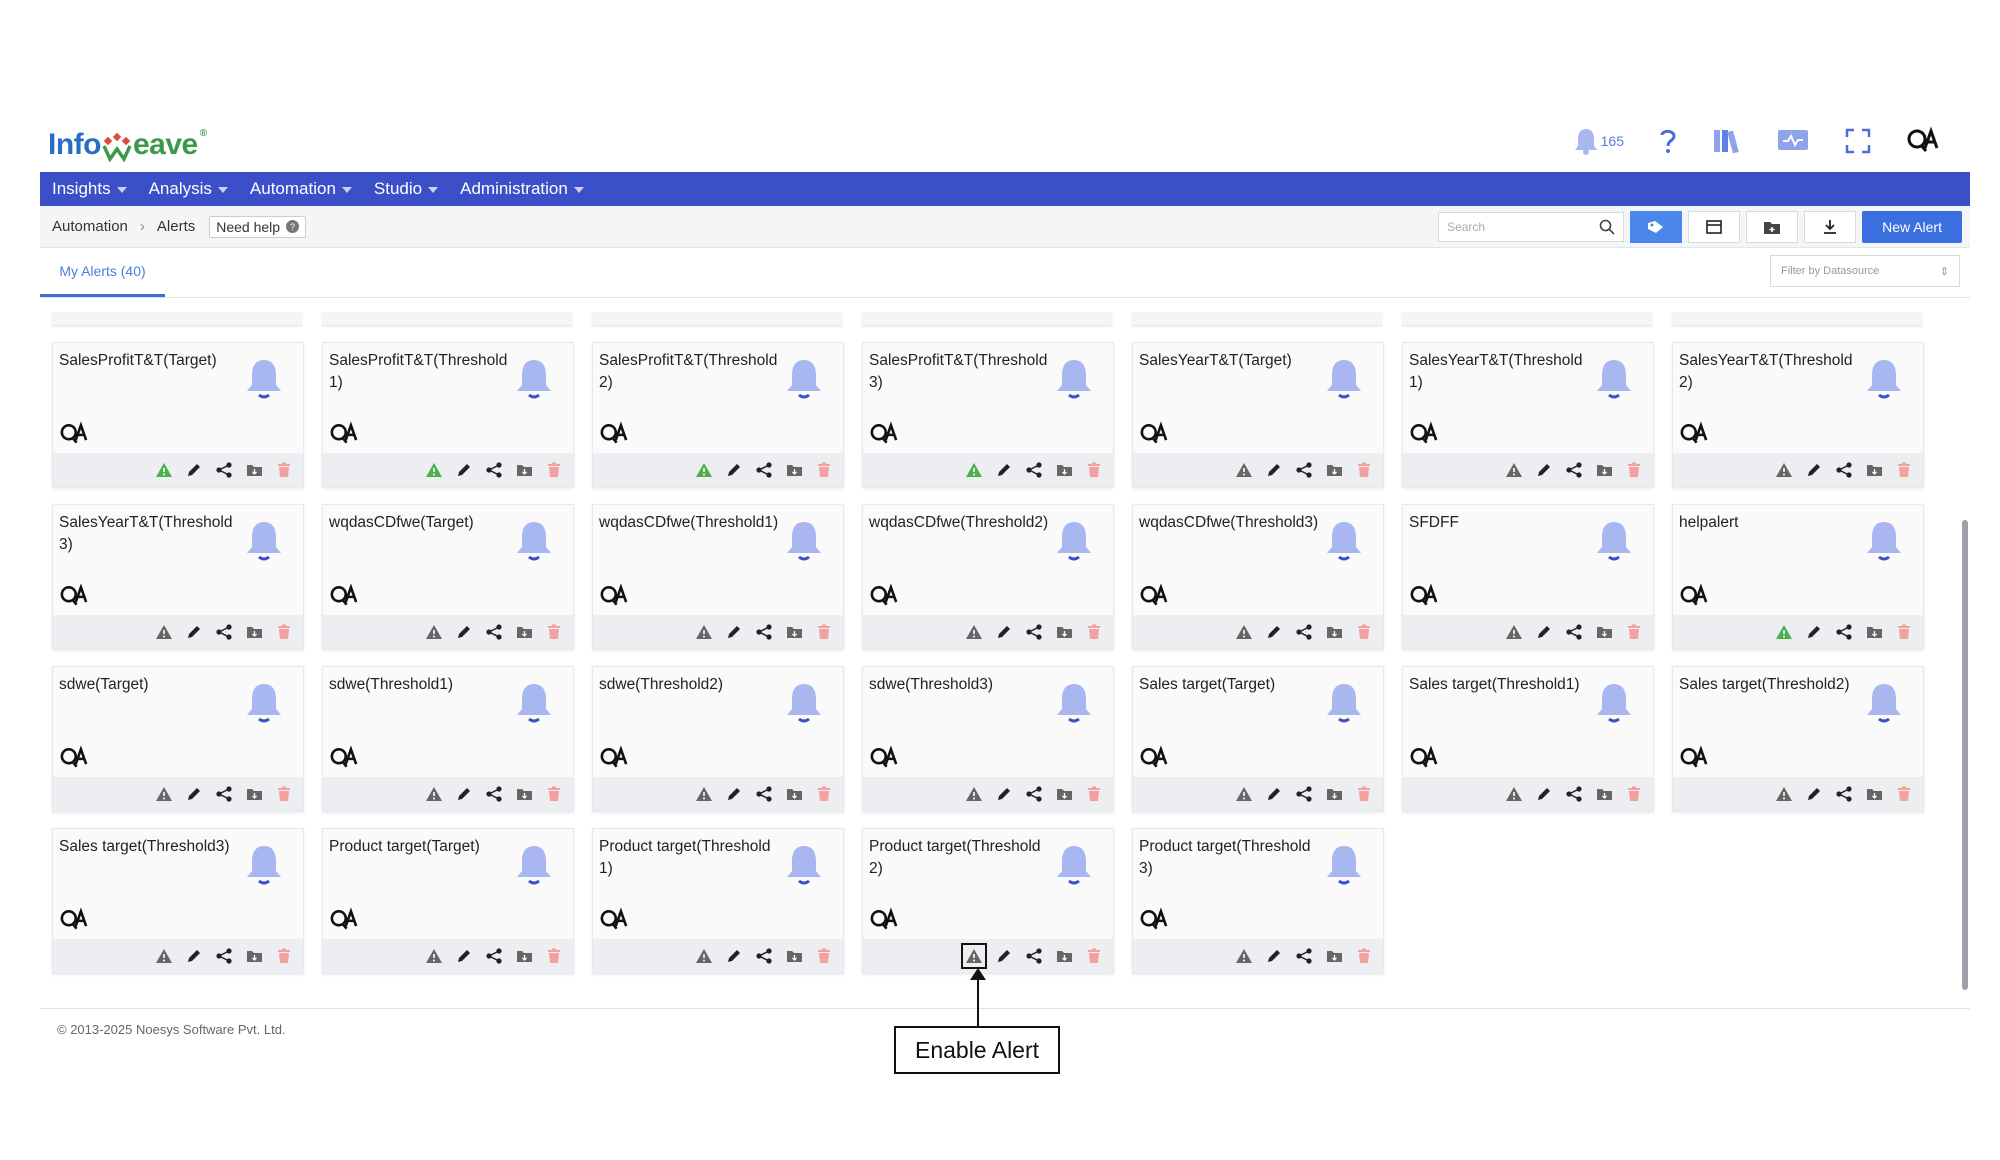  What do you see at coordinates (102, 272) in the screenshot?
I see `tab-my-alerts: My Alerts (40)` at bounding box center [102, 272].